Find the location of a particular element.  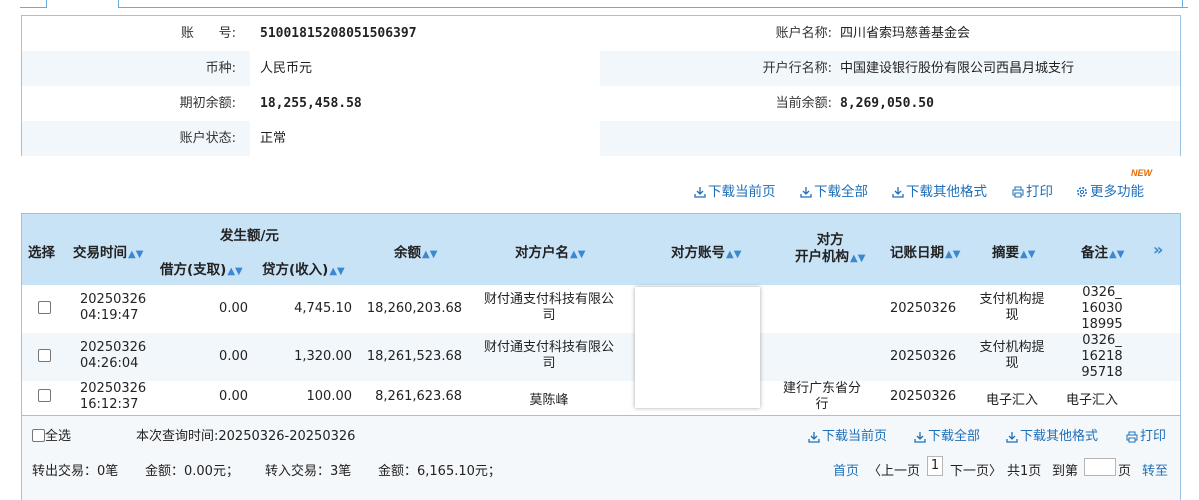

row-counterparty-bank: 建行广东省分行 is located at coordinates (822, 397).